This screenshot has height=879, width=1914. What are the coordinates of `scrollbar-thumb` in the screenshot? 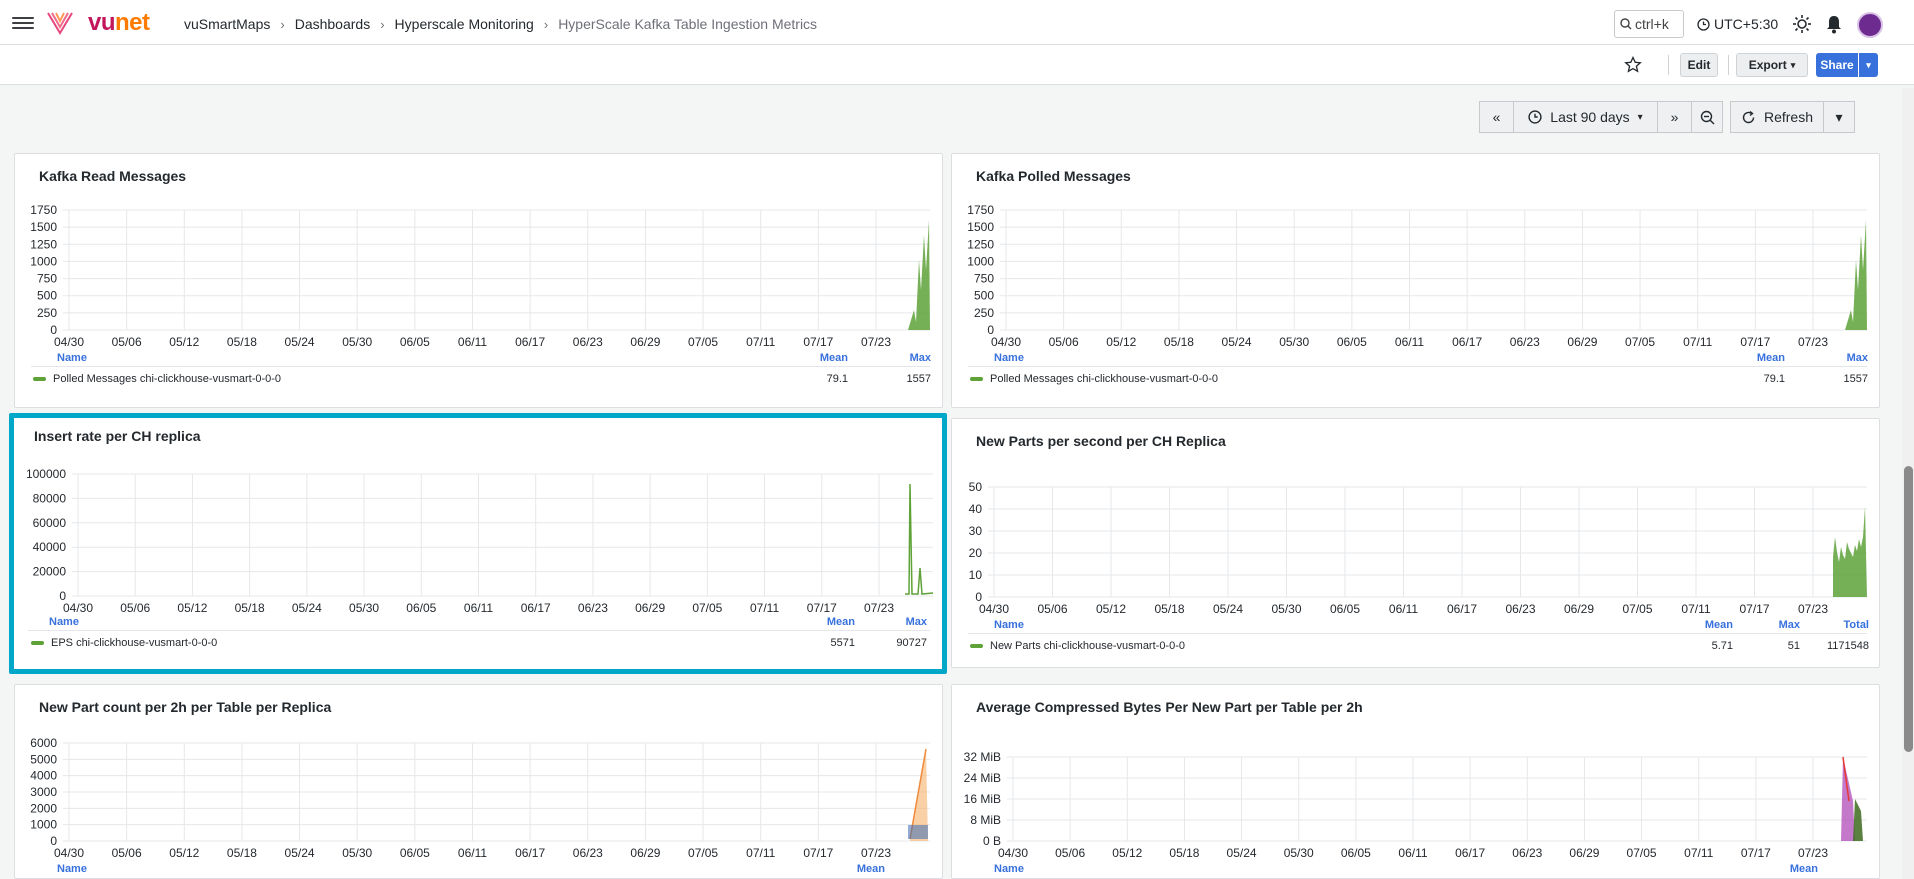 It's located at (1908, 609).